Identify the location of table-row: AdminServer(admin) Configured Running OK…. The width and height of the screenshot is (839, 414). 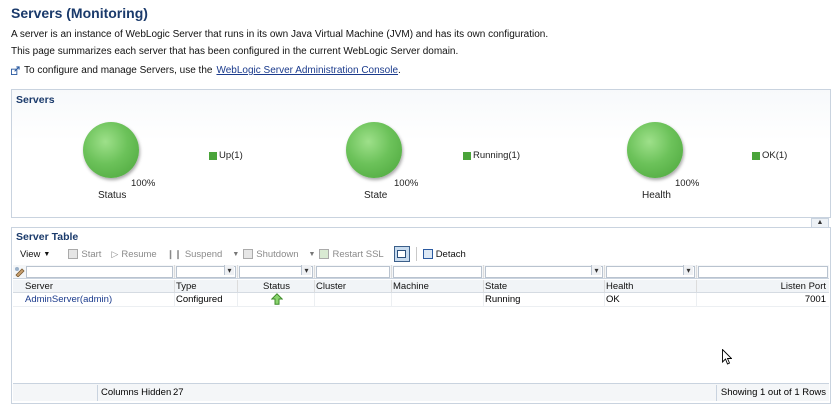
(421, 300).